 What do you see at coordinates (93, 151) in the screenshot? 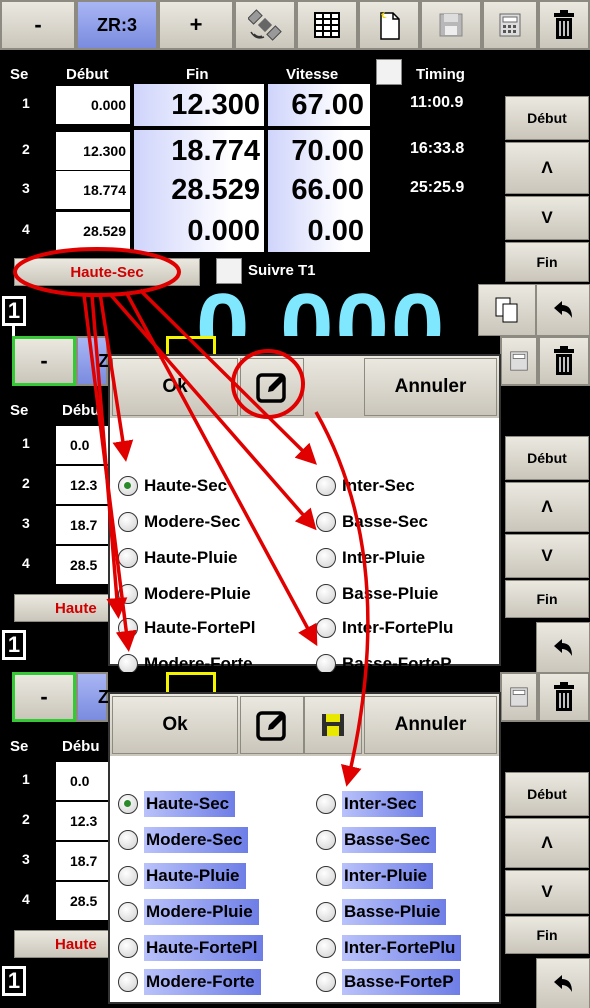
I see `debut-cell: 12.300` at bounding box center [93, 151].